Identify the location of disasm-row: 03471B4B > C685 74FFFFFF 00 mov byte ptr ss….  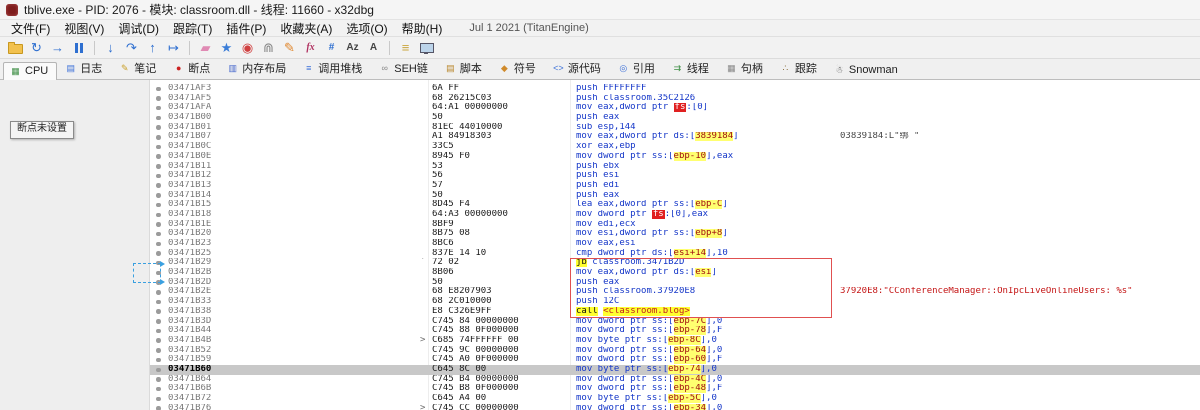
(675, 340).